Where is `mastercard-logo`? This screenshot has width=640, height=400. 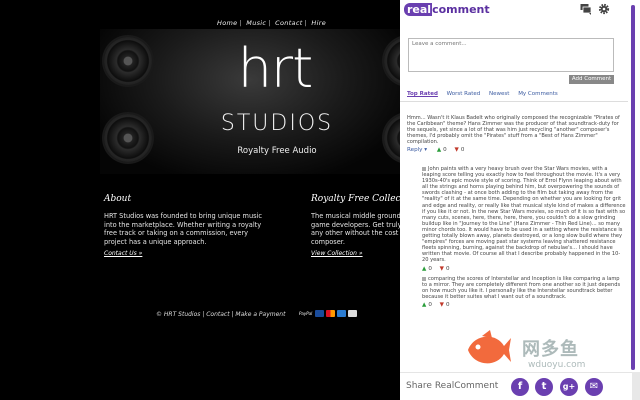 mastercard-logo is located at coordinates (330, 313).